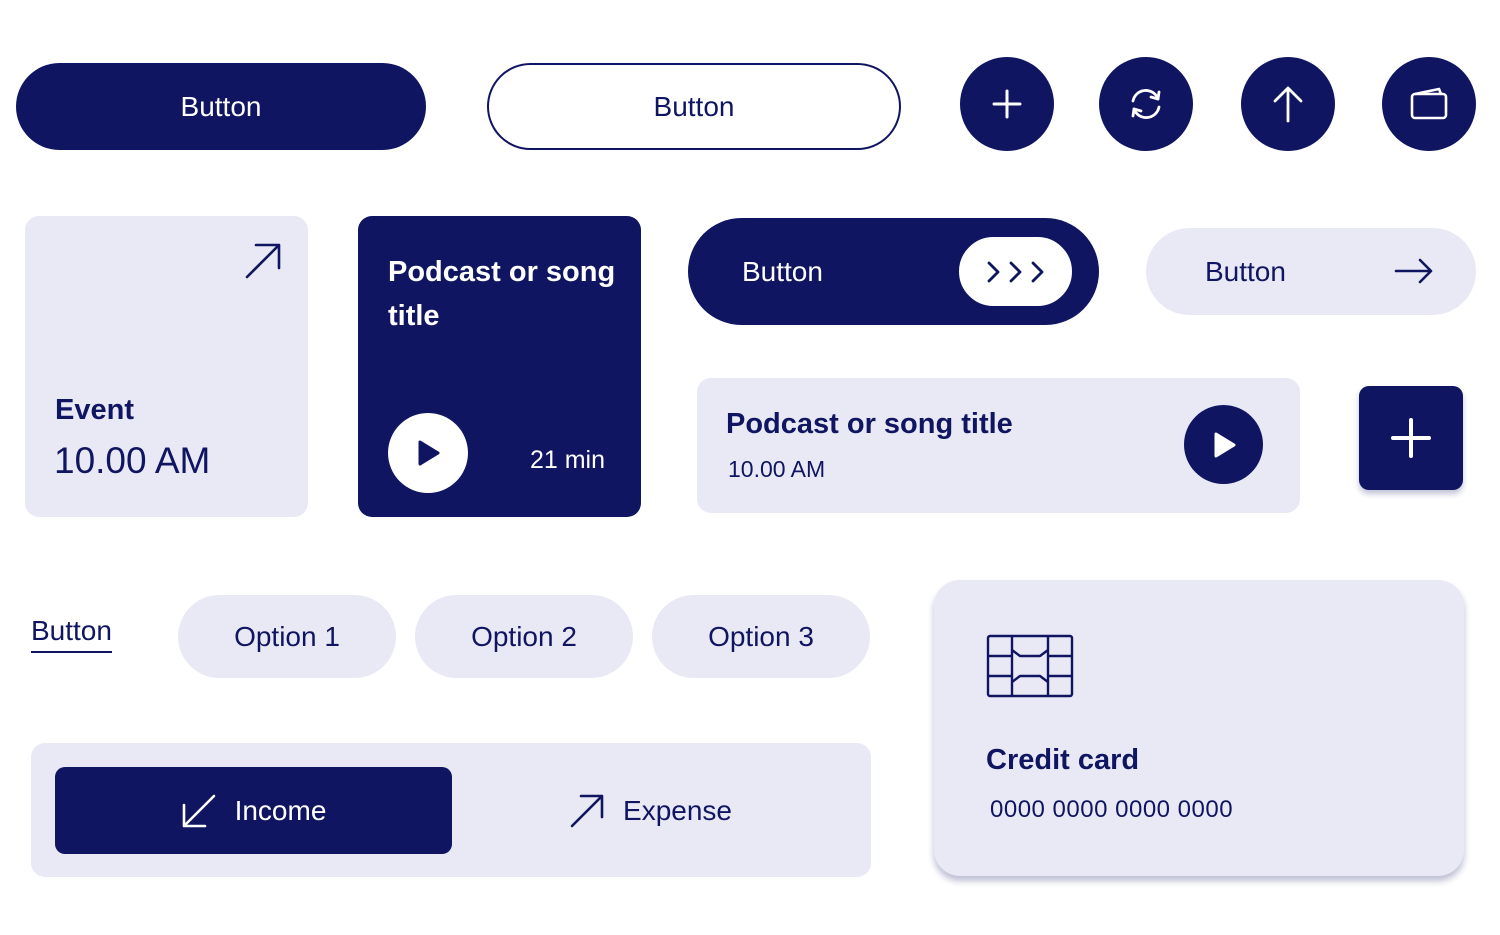  Describe the element at coordinates (1112, 809) in the screenshot. I see `card-number: 0000 0000 0000 0000` at that location.